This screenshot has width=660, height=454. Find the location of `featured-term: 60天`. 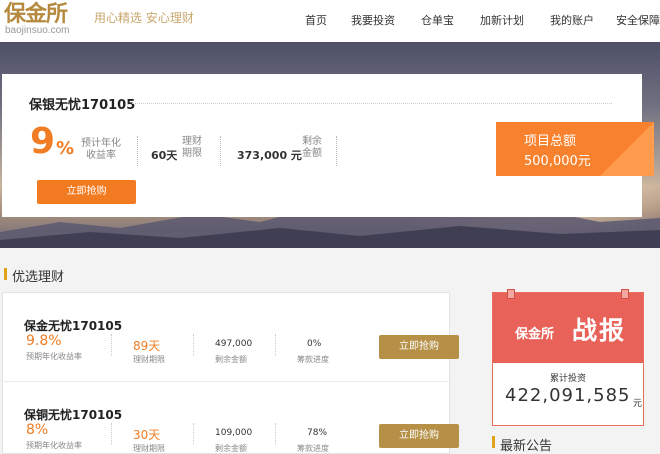

featured-term: 60天 is located at coordinates (164, 155).